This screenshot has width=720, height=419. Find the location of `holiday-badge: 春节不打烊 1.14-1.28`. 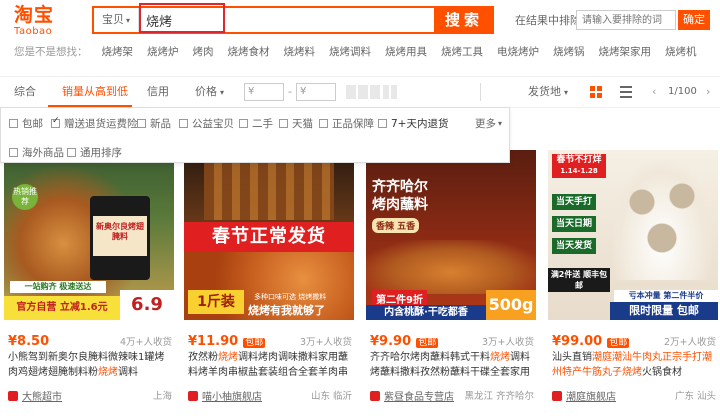

holiday-badge: 春节不打烊 1.14-1.28 is located at coordinates (579, 166).